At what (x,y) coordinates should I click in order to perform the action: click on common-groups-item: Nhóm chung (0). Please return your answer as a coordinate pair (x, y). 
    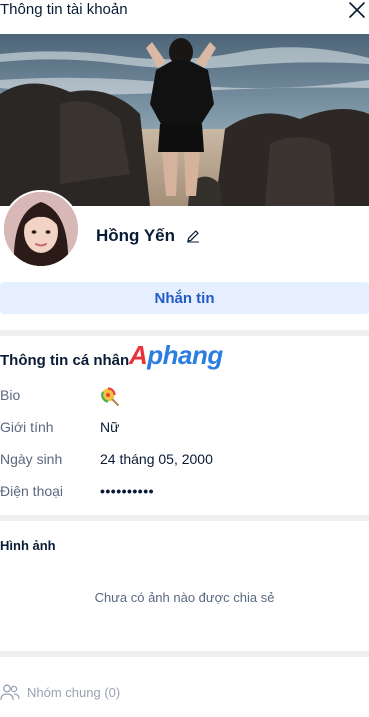
    Looking at the image, I should click on (60, 692).